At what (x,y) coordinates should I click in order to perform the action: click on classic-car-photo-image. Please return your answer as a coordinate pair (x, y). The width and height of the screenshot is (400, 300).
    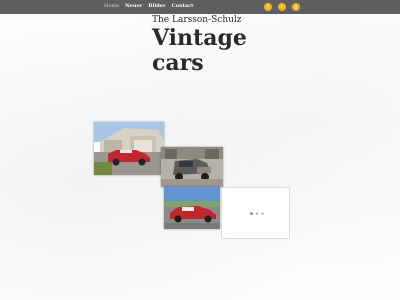
    Looking at the image, I should click on (192, 208).